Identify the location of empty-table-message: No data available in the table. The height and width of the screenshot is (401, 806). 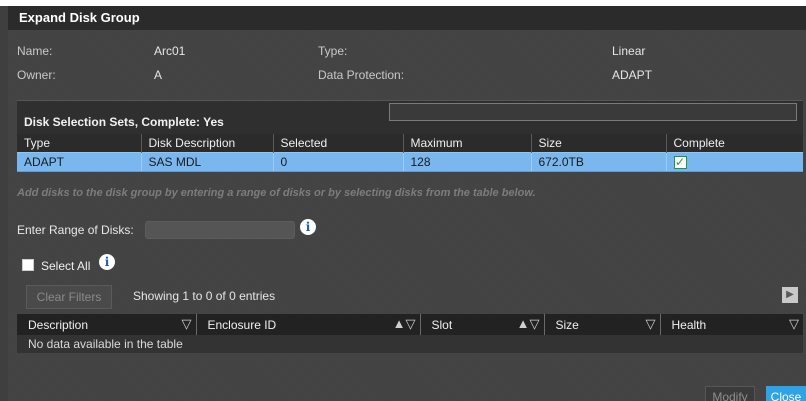
(410, 344).